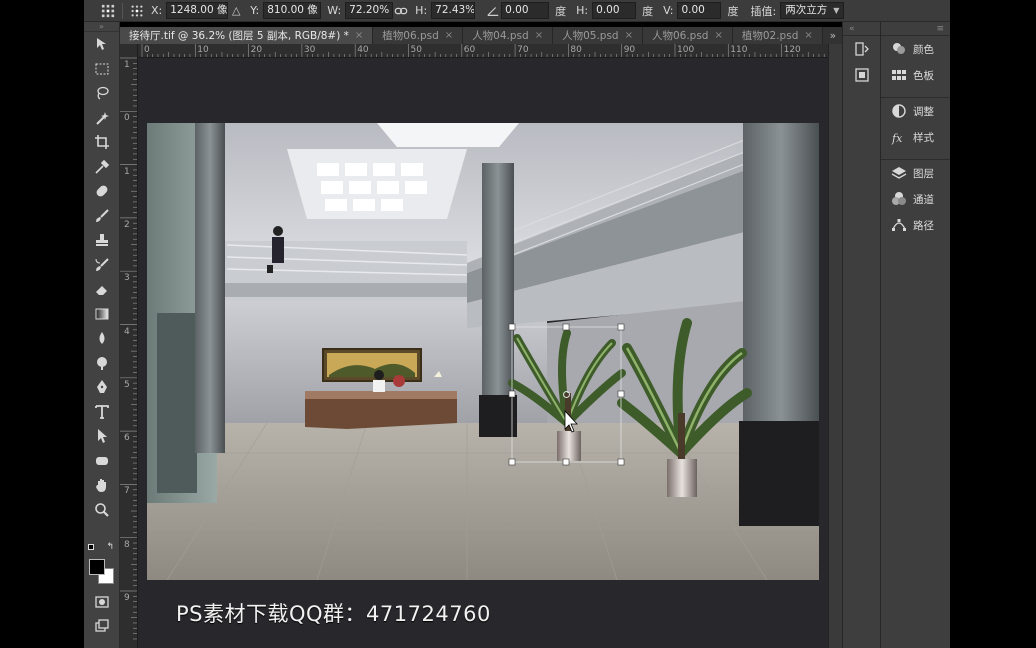 The image size is (1036, 648). Describe the element at coordinates (247, 35) in the screenshot. I see `document-tab: 接待厅.tif @ 36.2% (图层 5 副本, RGB/8#) * ×` at that location.